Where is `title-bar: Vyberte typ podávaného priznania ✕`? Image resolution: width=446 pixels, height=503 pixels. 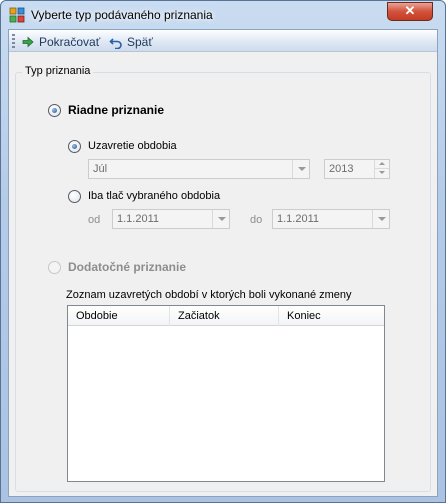 title-bar: Vyberte typ podávaného priznania ✕ is located at coordinates (223, 15).